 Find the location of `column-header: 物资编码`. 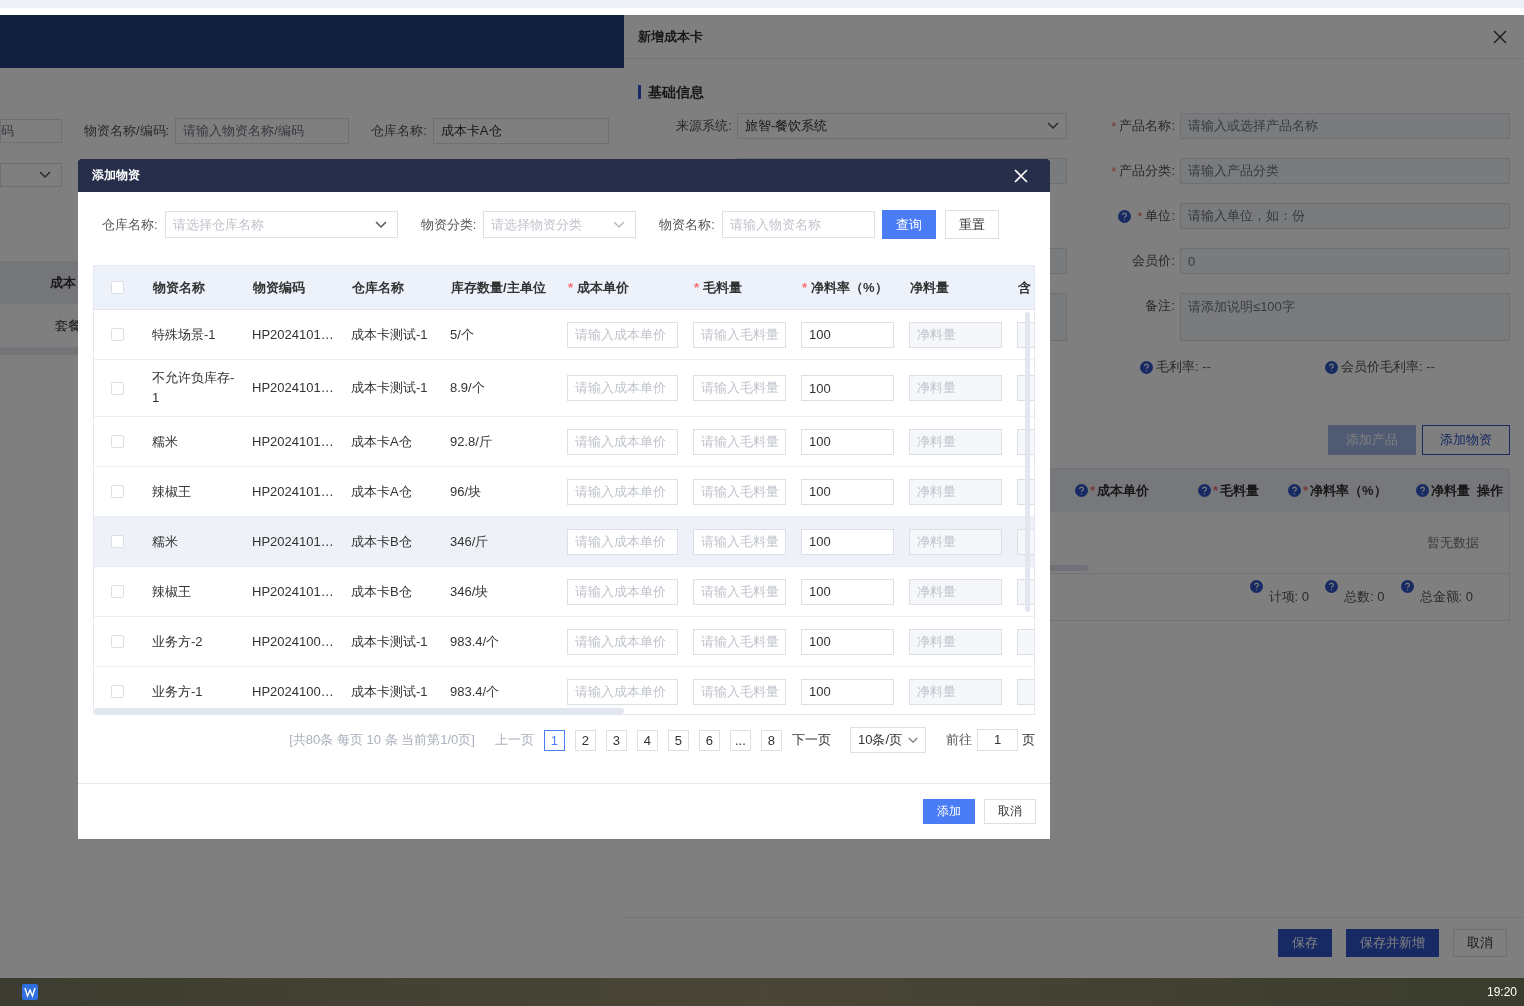

column-header: 物资编码 is located at coordinates (279, 287).